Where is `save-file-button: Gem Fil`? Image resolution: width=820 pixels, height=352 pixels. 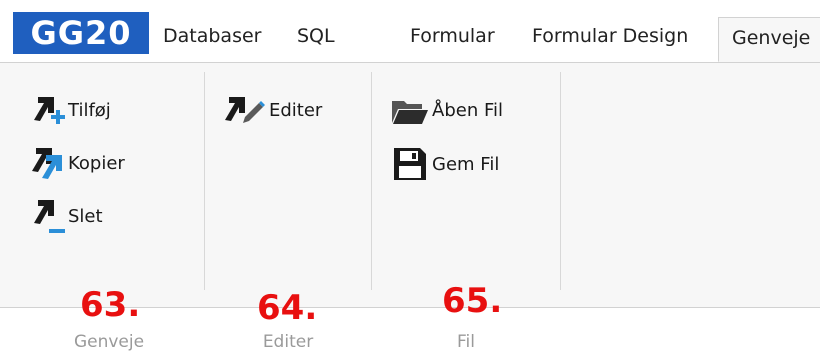
save-file-button: Gem Fil is located at coordinates (444, 164).